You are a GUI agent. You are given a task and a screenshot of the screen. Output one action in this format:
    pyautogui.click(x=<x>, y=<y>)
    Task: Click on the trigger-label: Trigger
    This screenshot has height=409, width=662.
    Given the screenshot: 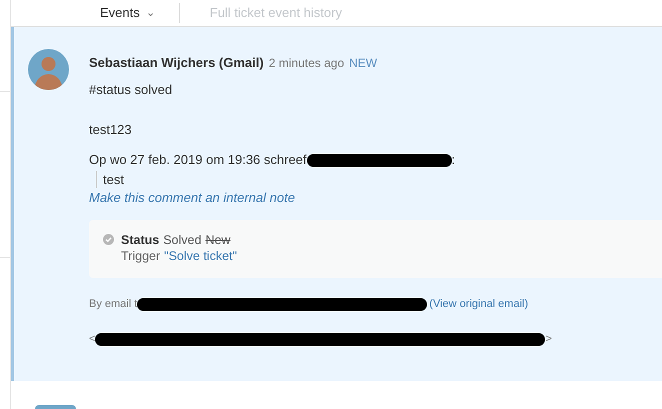 What is the action you would take?
    pyautogui.click(x=140, y=256)
    